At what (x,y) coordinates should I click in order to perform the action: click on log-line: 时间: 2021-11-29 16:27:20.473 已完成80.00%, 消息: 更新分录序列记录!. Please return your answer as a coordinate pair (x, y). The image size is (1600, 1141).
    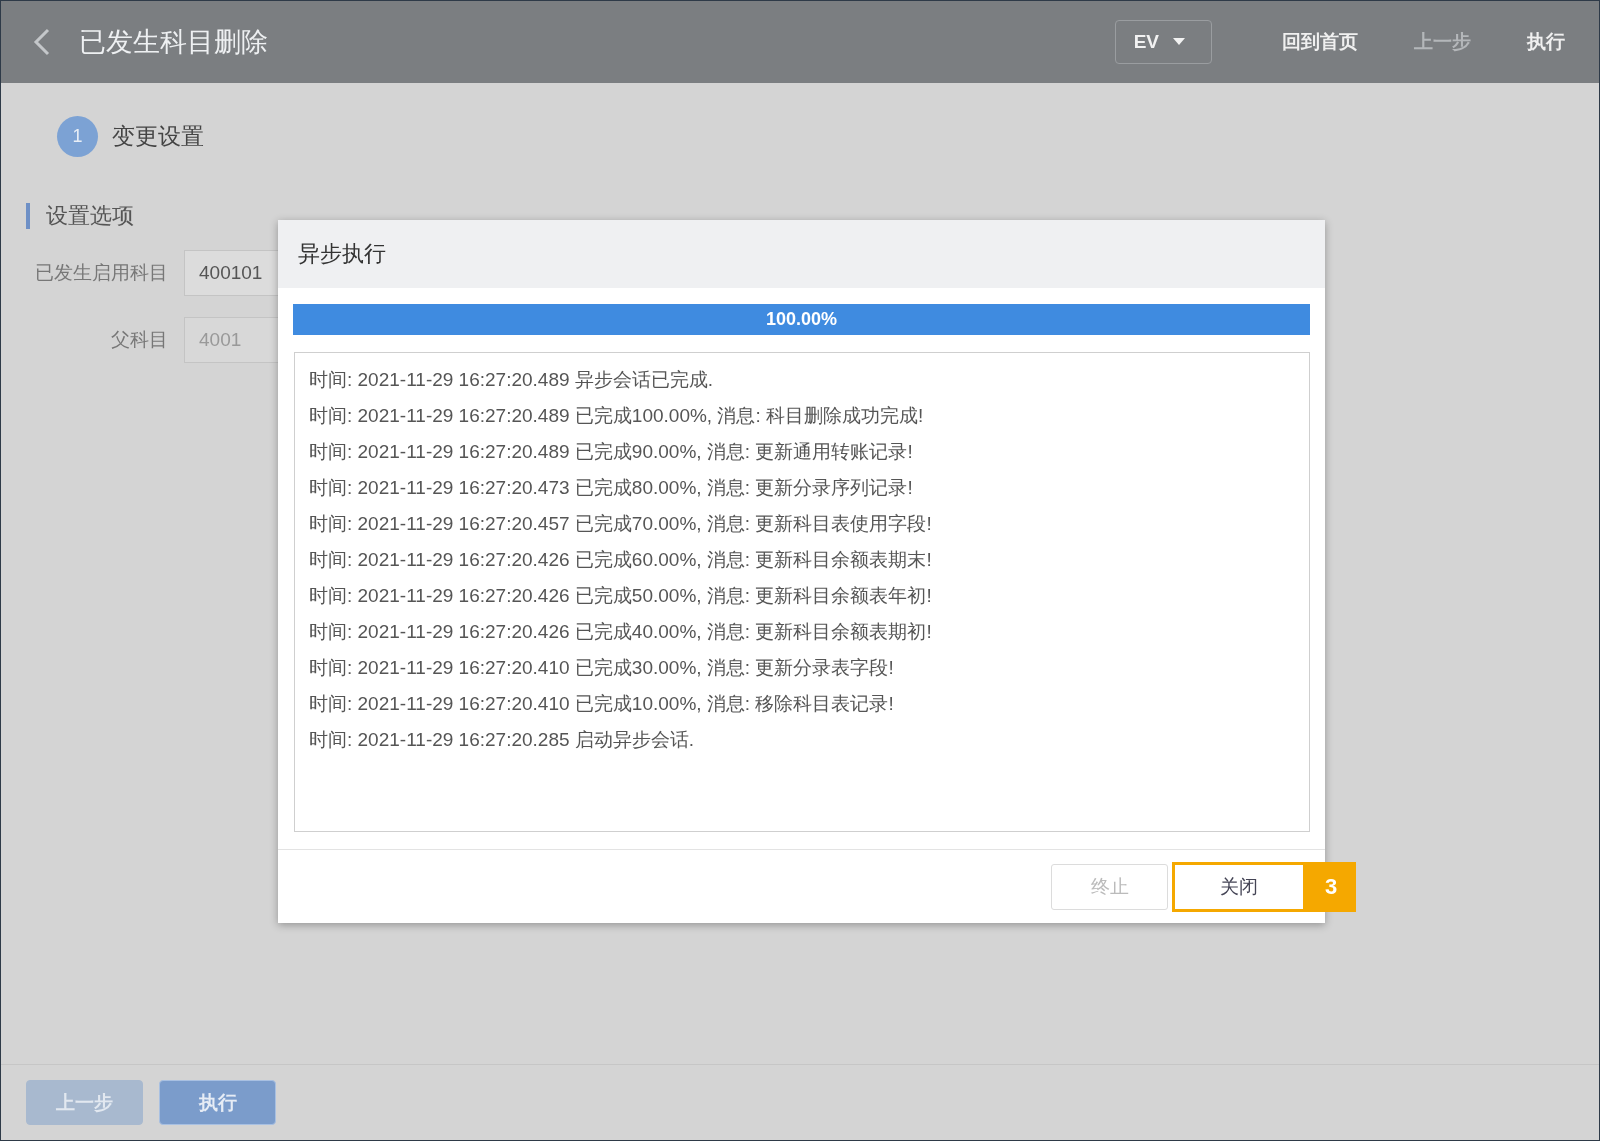
    Looking at the image, I should click on (611, 488).